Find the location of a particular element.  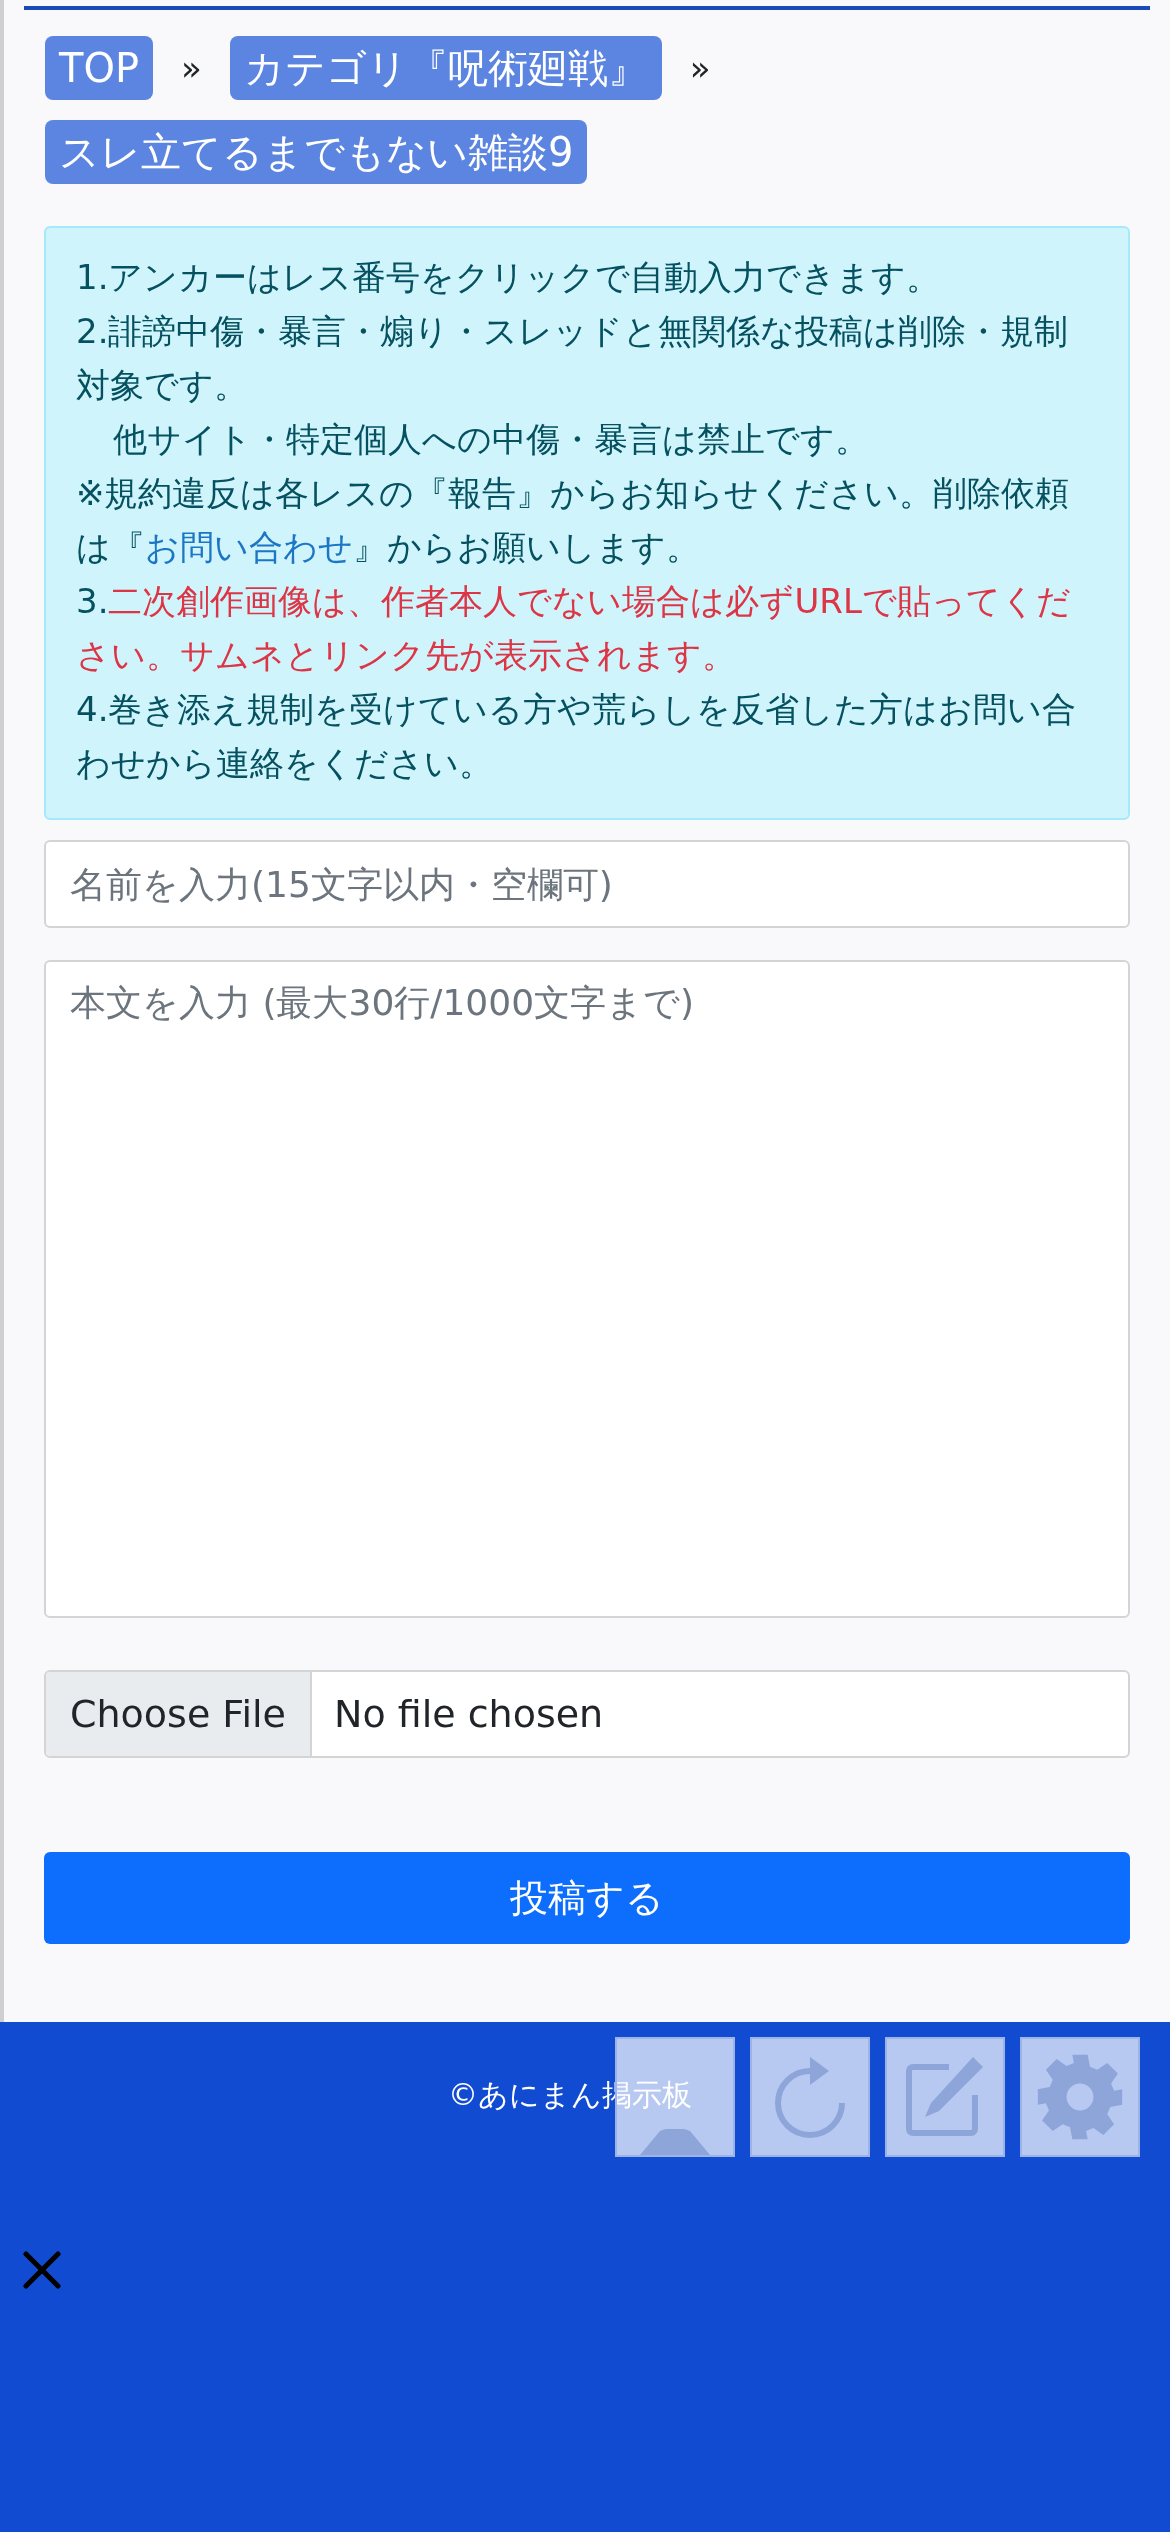

breadcrumb-link: TOP is located at coordinates (99, 68).